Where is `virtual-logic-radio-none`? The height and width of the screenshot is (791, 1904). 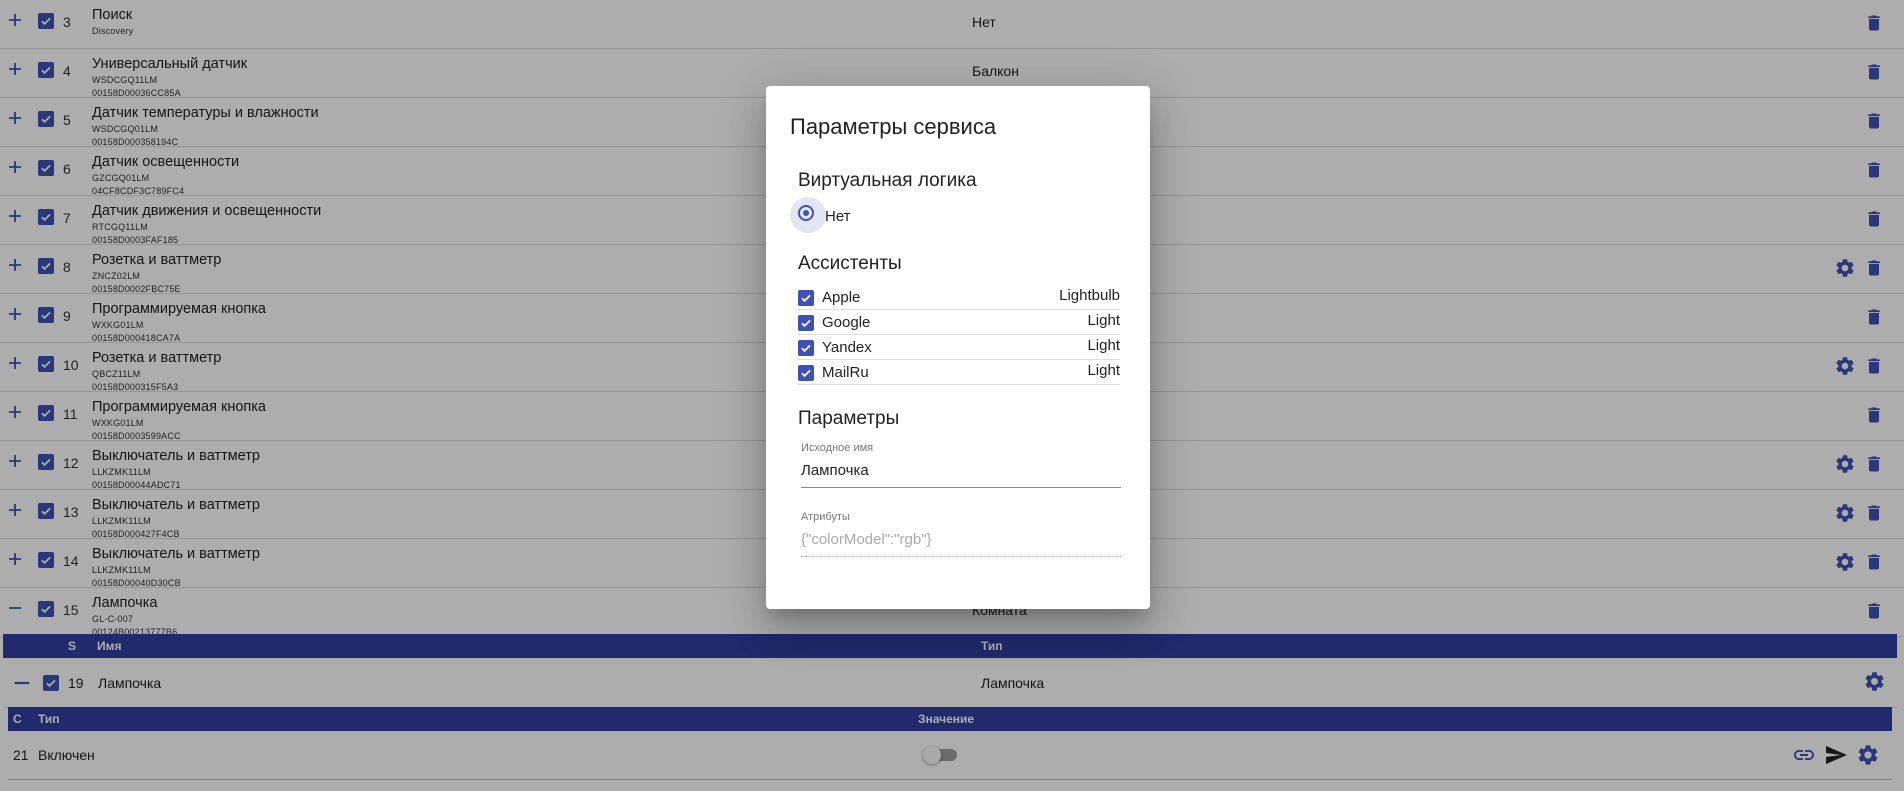
virtual-logic-radio-none is located at coordinates (806, 213).